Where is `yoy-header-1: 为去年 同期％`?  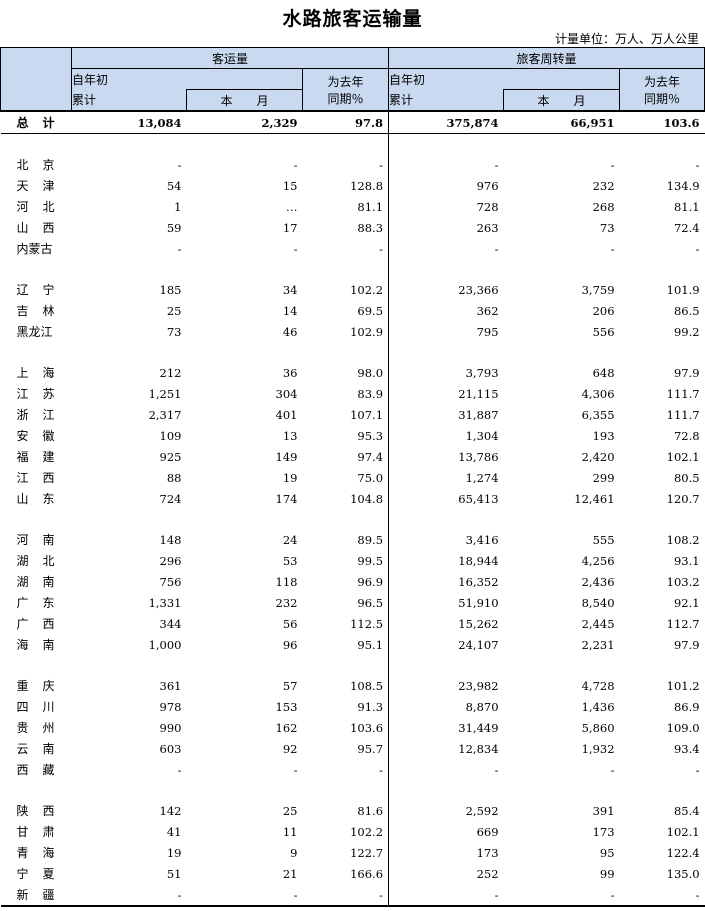 yoy-header-1: 为去年 同期％ is located at coordinates (345, 90).